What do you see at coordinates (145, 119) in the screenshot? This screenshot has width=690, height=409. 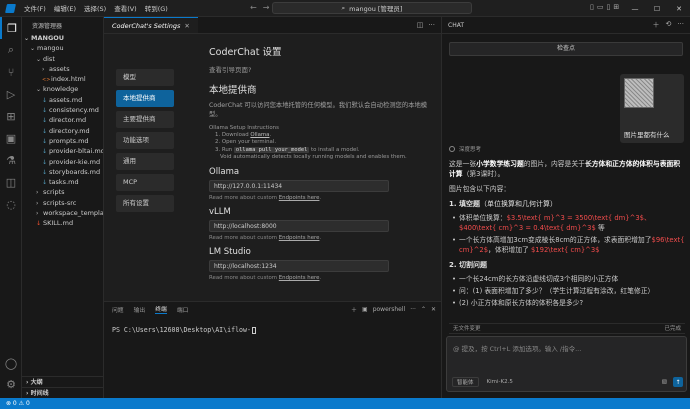 I see `settings-nav-main-providers: 主要提供商` at bounding box center [145, 119].